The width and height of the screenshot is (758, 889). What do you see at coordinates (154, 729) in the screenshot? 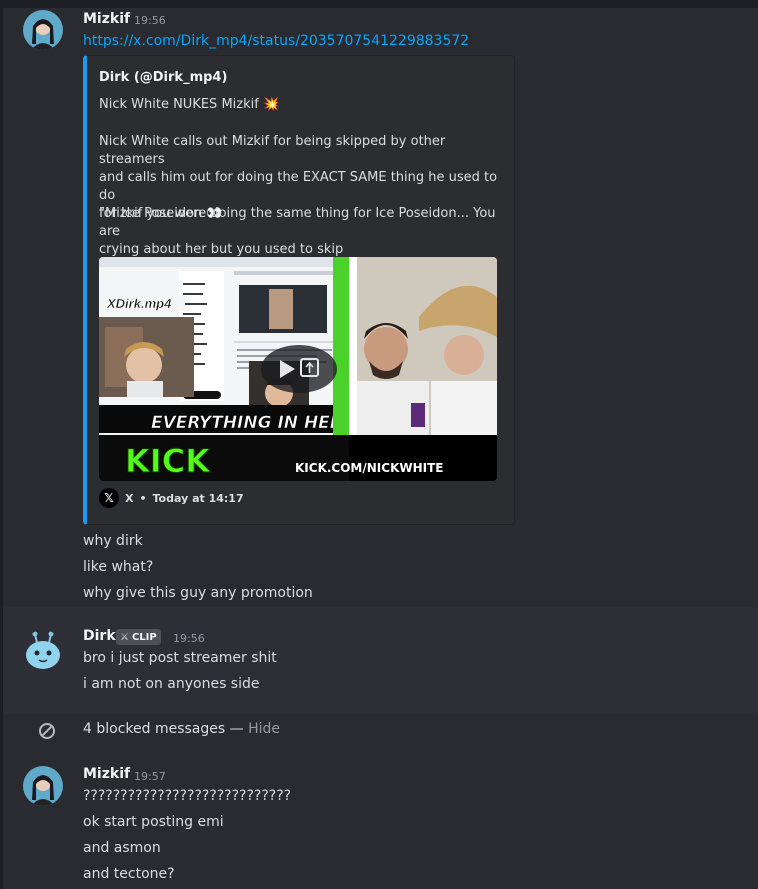
I see `blocked-count: 4 blocked messages` at bounding box center [154, 729].